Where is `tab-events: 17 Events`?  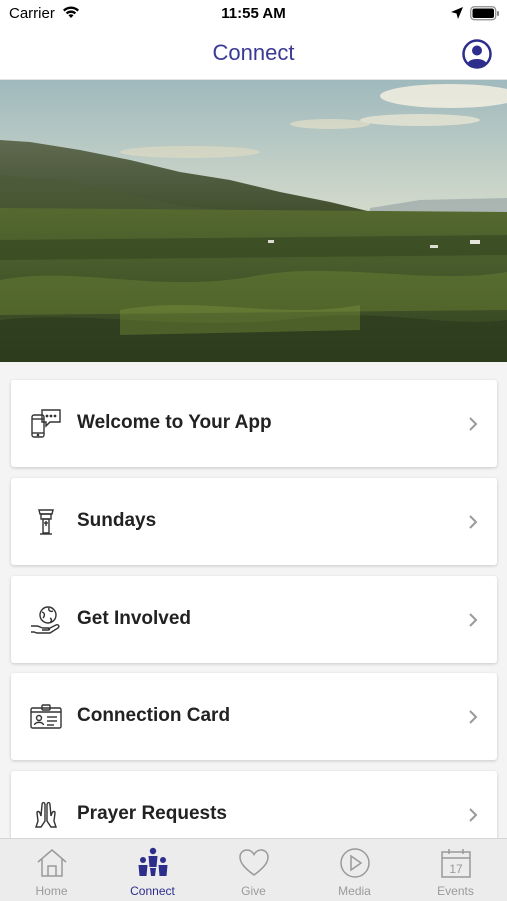 tab-events: 17 Events is located at coordinates (455, 870).